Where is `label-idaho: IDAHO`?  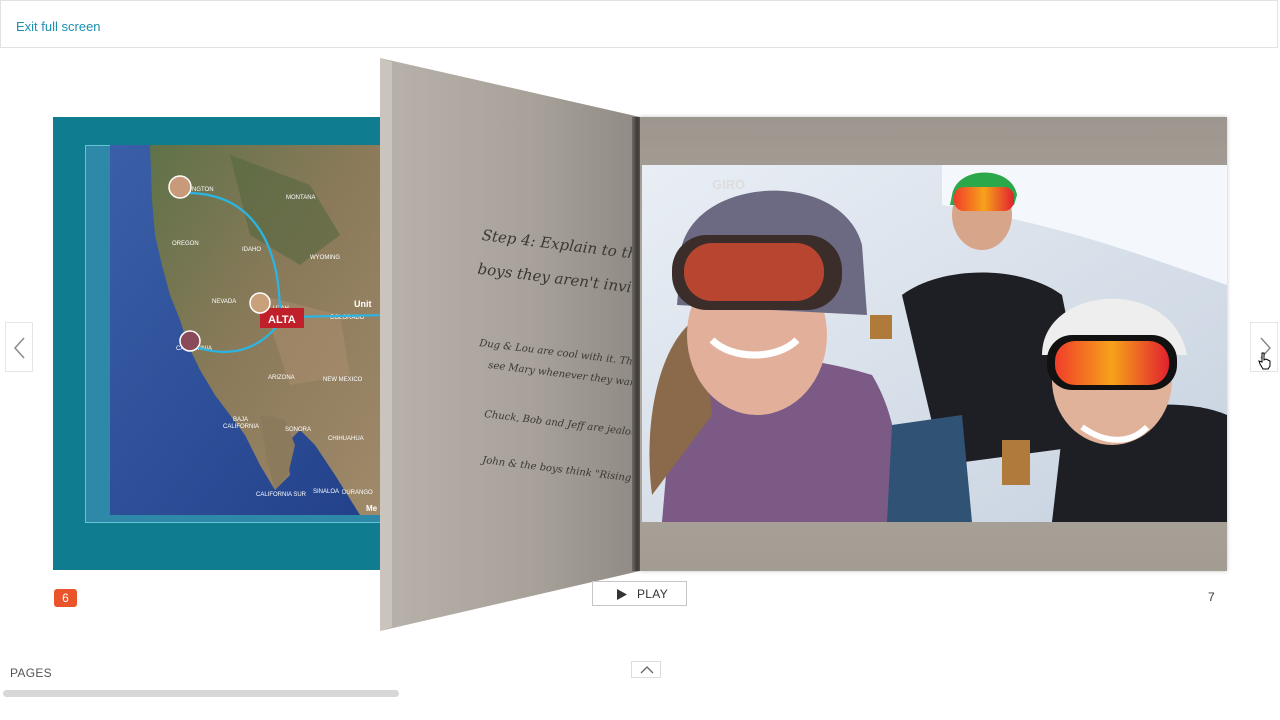 label-idaho: IDAHO is located at coordinates (251, 250).